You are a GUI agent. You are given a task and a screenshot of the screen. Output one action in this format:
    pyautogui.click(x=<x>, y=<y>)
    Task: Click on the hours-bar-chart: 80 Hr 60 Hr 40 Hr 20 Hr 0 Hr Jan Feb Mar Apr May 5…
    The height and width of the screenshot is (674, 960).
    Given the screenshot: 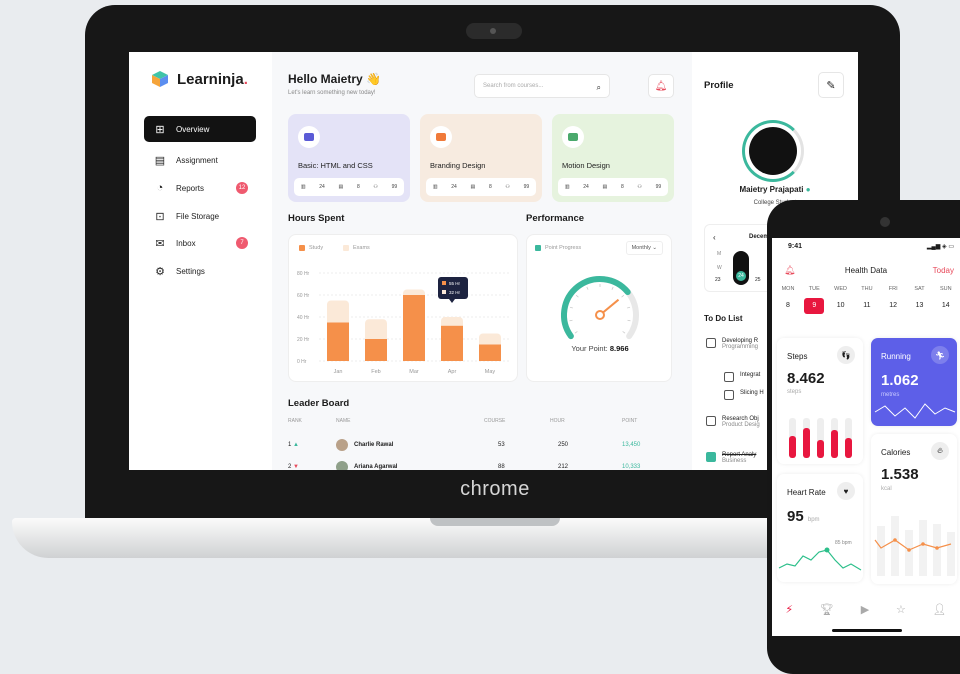 What is the action you would take?
    pyautogui.click(x=403, y=323)
    